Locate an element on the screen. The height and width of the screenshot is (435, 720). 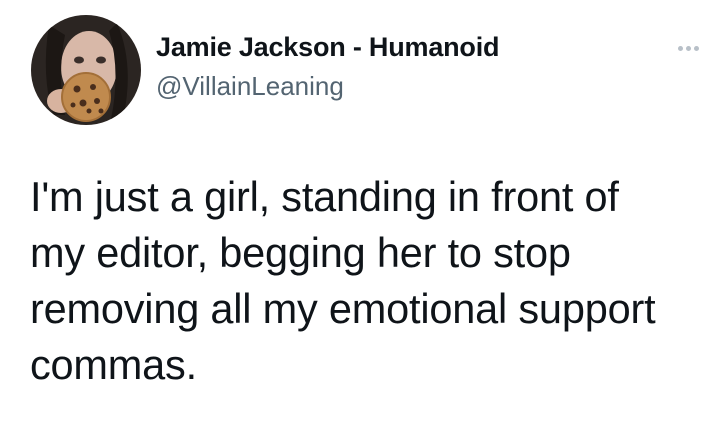
more-options-icon is located at coordinates (688, 48).